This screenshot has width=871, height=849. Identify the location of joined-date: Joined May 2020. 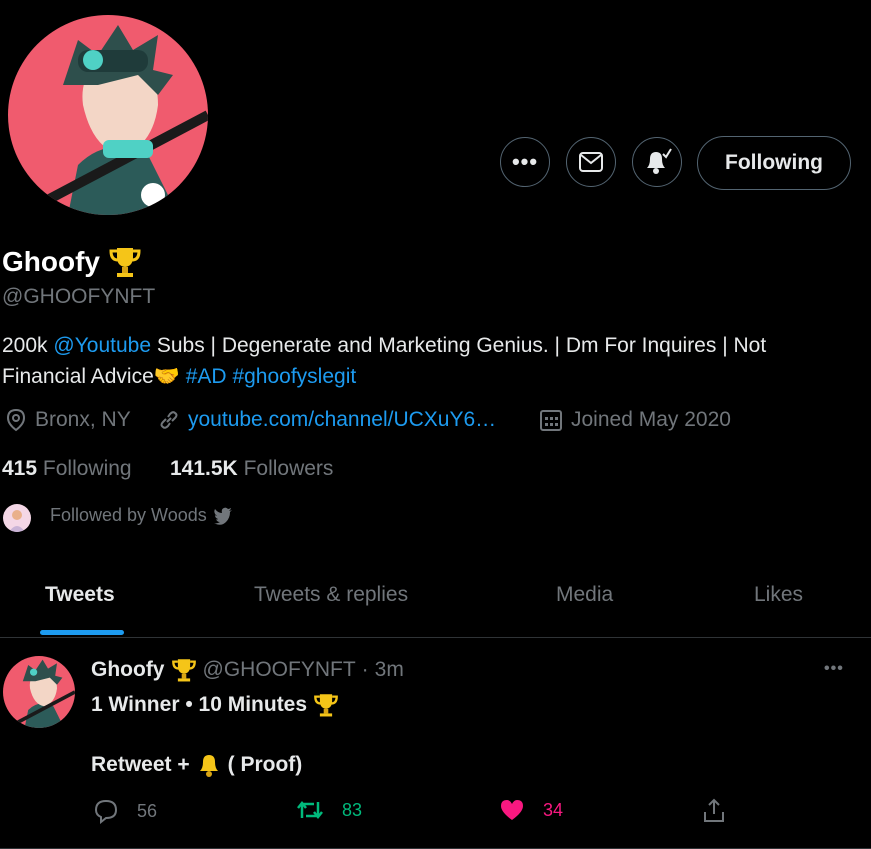
(635, 420).